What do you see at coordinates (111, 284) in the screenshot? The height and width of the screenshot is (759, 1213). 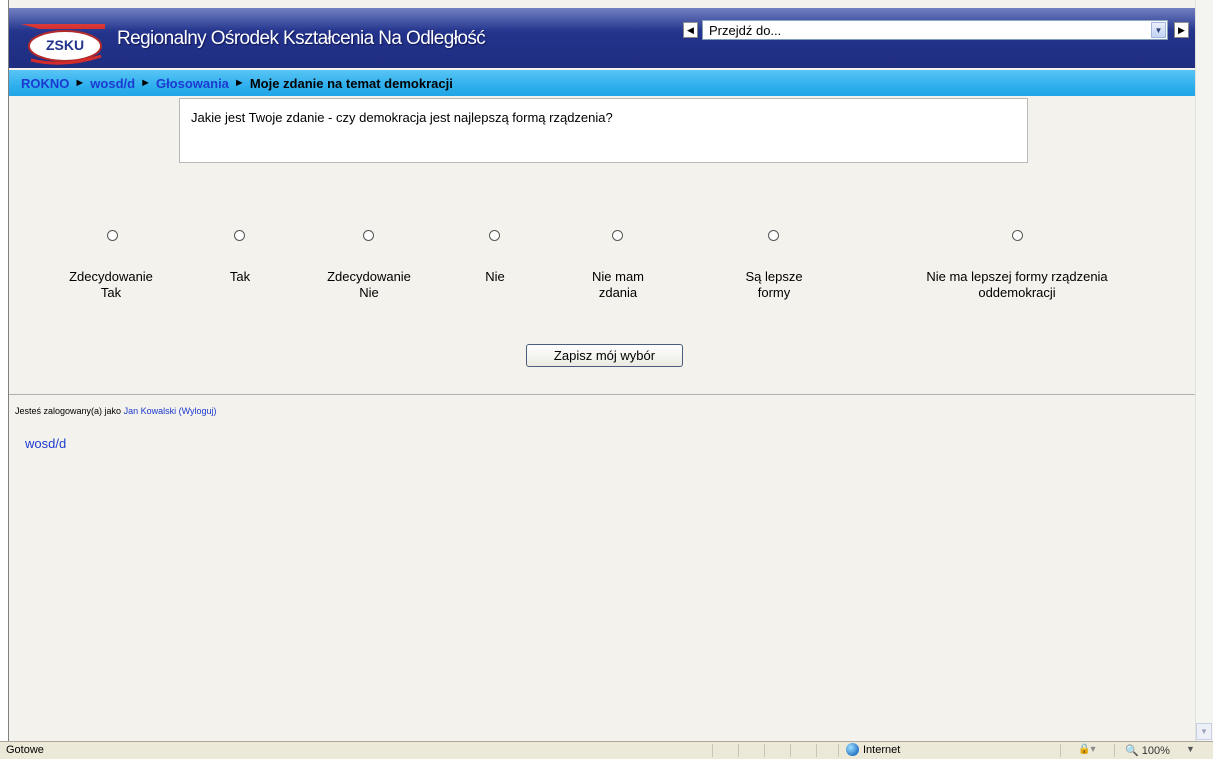 I see `choice-label: Zdecydowanie Tak` at bounding box center [111, 284].